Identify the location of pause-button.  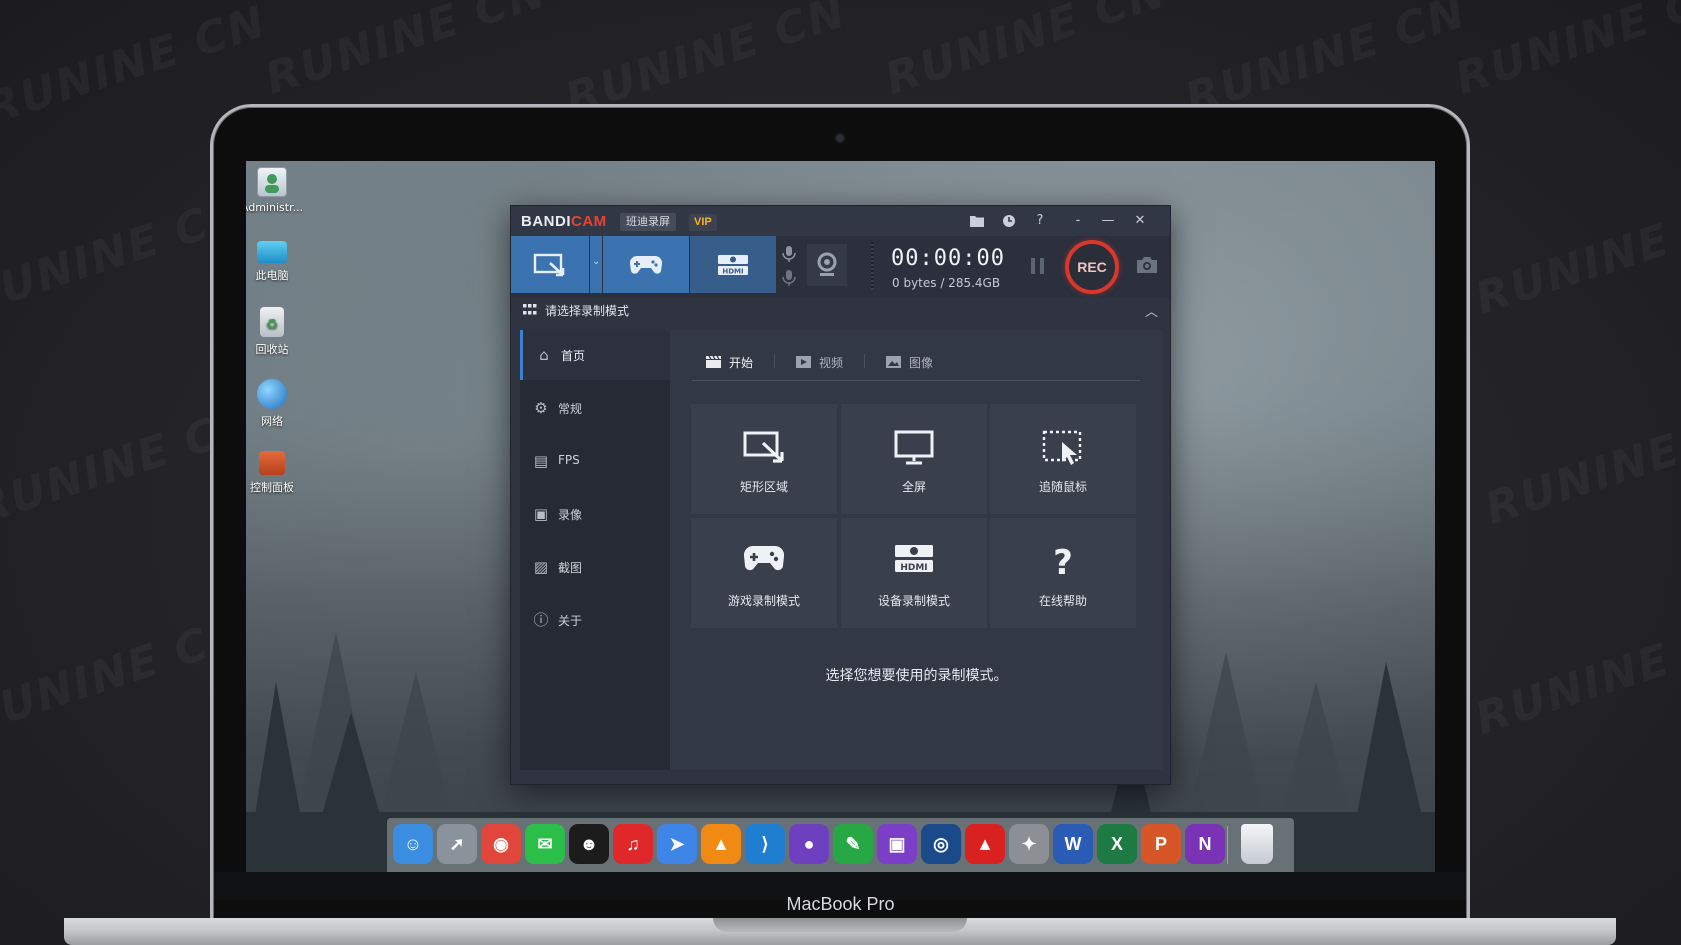
(1038, 266).